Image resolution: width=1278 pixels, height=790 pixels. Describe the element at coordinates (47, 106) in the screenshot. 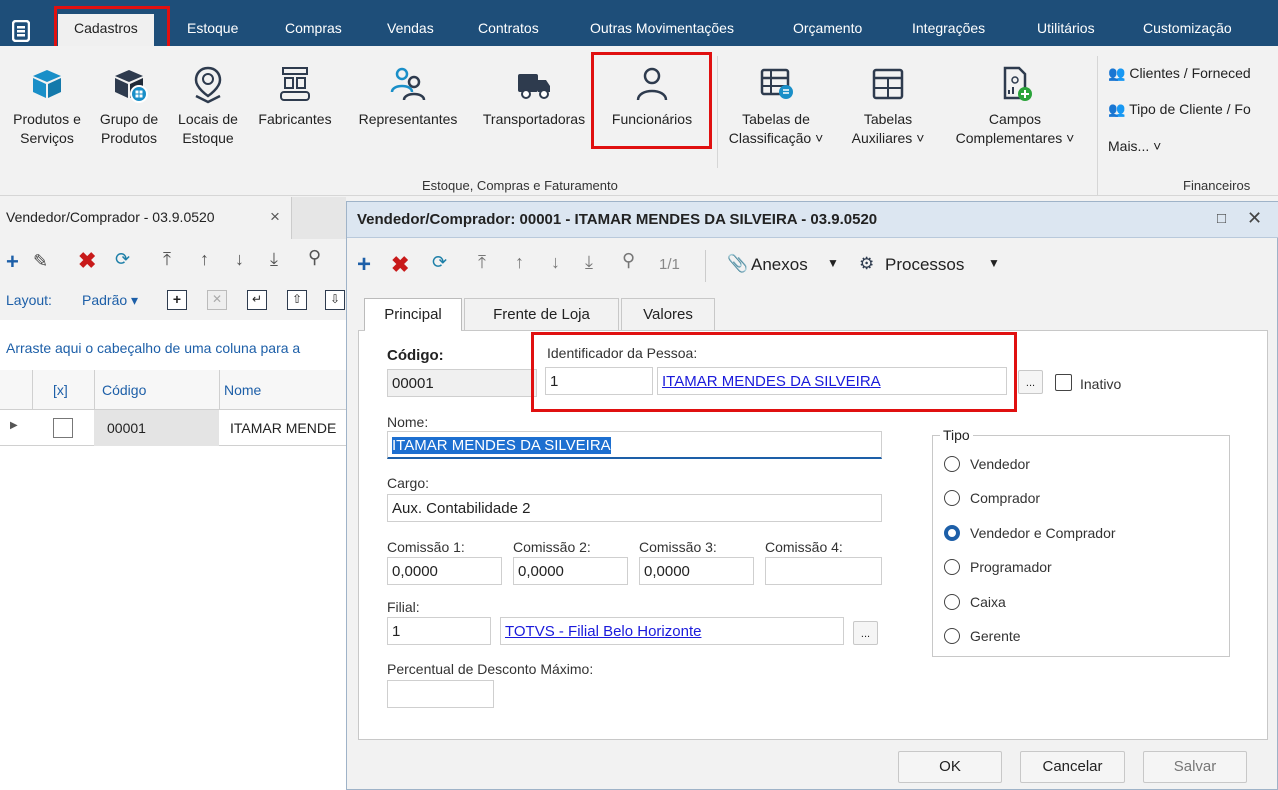

I see `ribbon-produtos-servicos-button: Produtos e Serviços` at that location.